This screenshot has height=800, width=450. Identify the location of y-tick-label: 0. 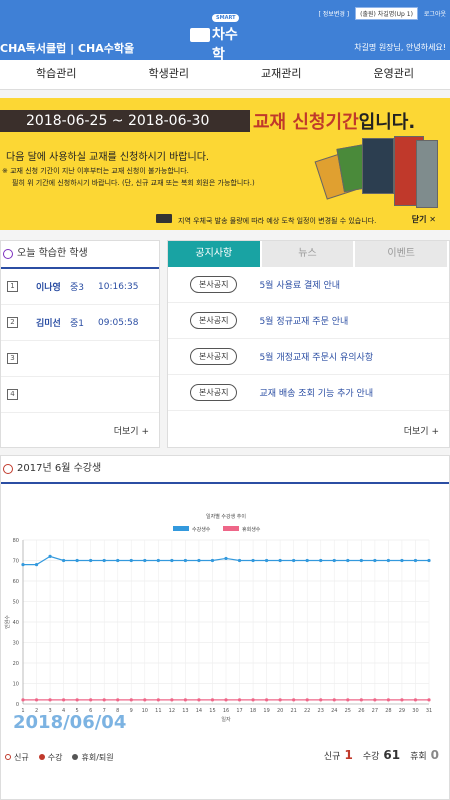
(17, 705).